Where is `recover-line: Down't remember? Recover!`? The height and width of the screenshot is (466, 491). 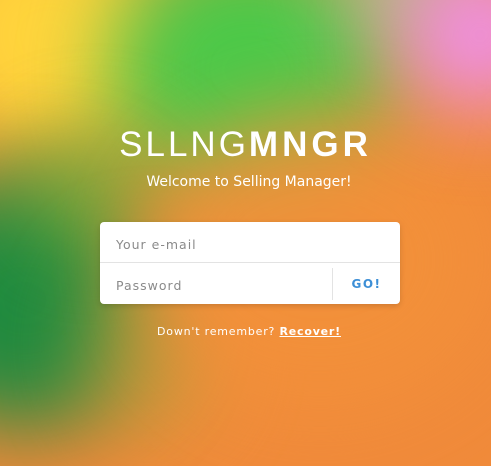
recover-line: Down't remember? Recover! is located at coordinates (245, 331).